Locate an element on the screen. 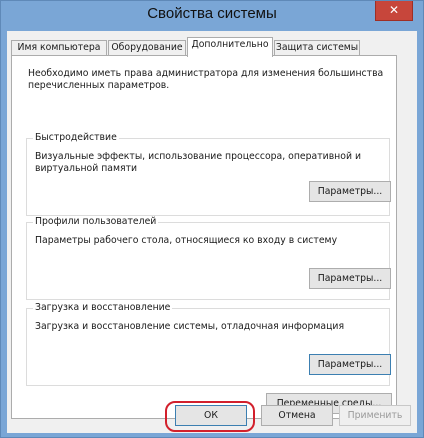 The width and height of the screenshot is (424, 438). tab-advanced: Дополнительно is located at coordinates (230, 47).